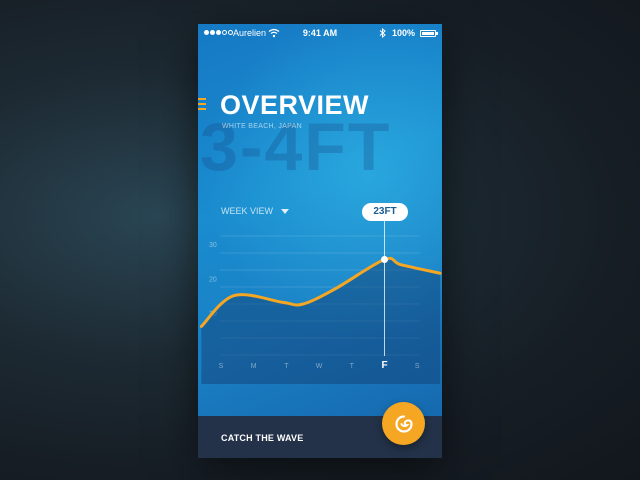 Image resolution: width=640 pixels, height=480 pixels. I want to click on selected-value-badge: 23FT, so click(385, 212).